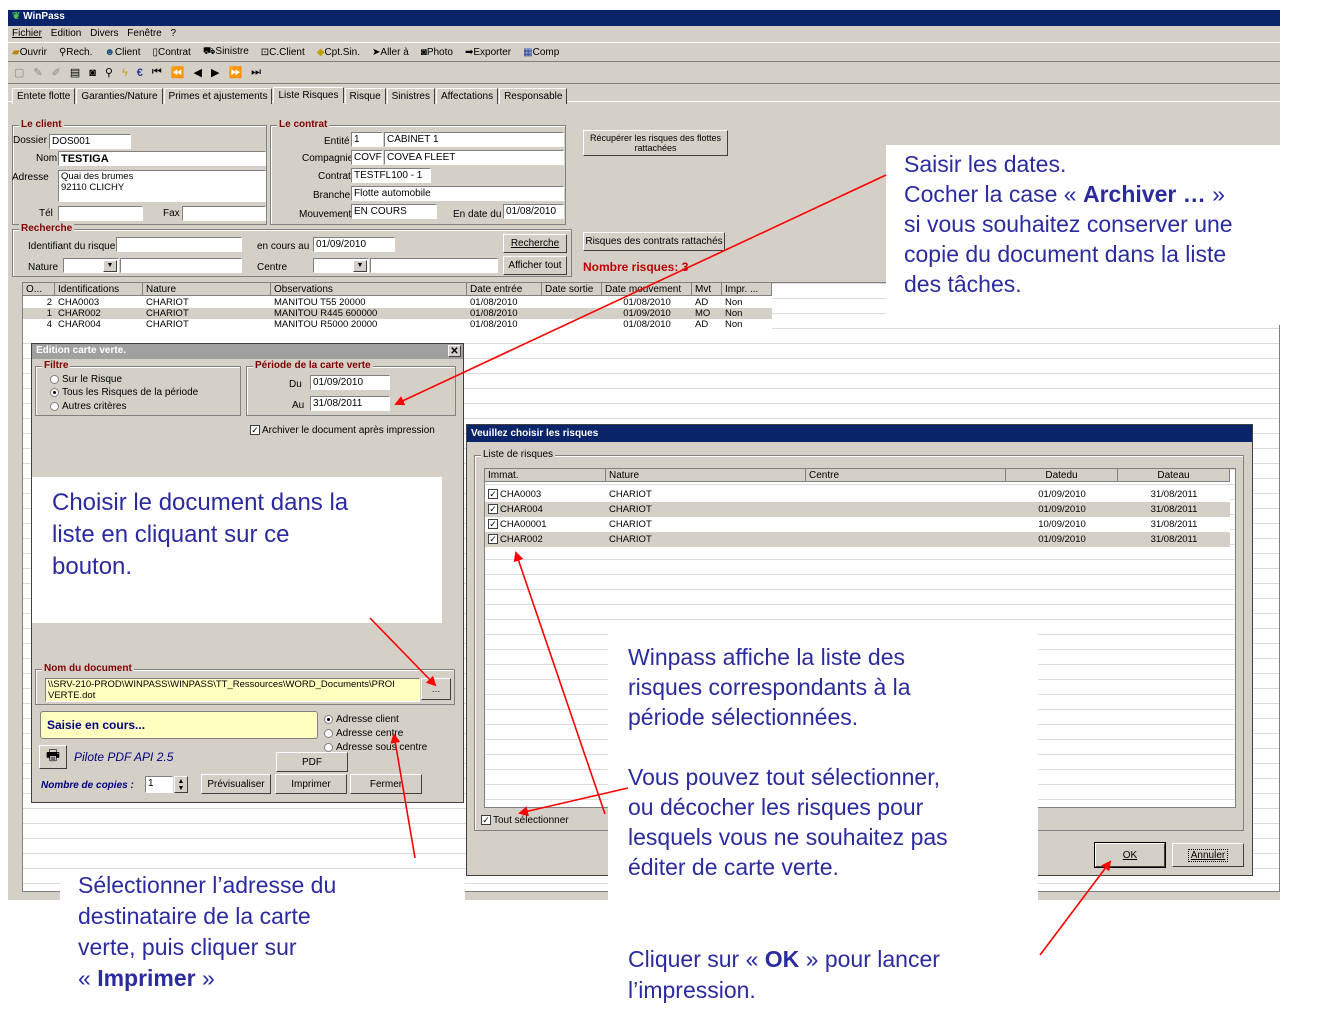  Describe the element at coordinates (1075, 908) in the screenshot. I see `arrow-to-ok` at that location.